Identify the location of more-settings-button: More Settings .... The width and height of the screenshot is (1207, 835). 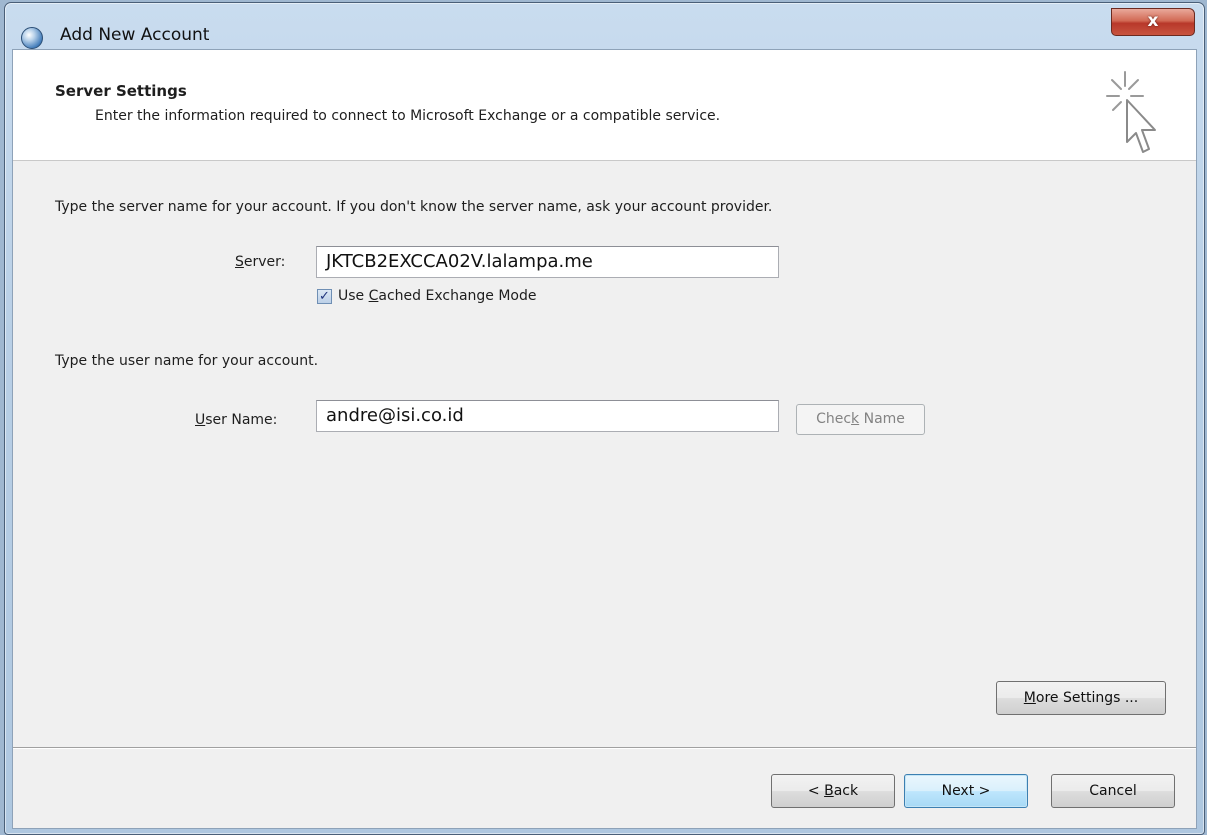
(1081, 698).